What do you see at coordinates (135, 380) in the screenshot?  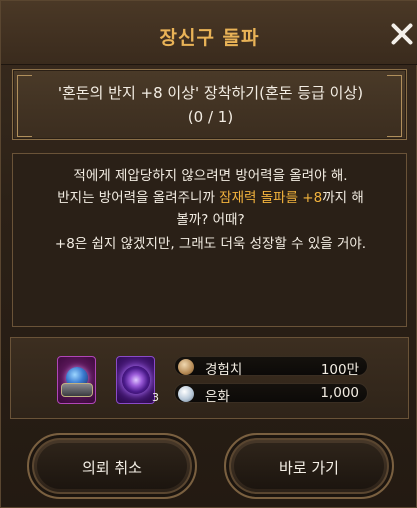 I see `purple-orb-icon` at bounding box center [135, 380].